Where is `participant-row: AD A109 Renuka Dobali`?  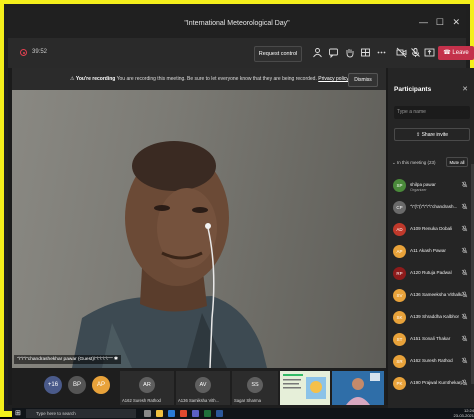
participant-row: AD A109 Renuka Dobali is located at coordinates (432, 231).